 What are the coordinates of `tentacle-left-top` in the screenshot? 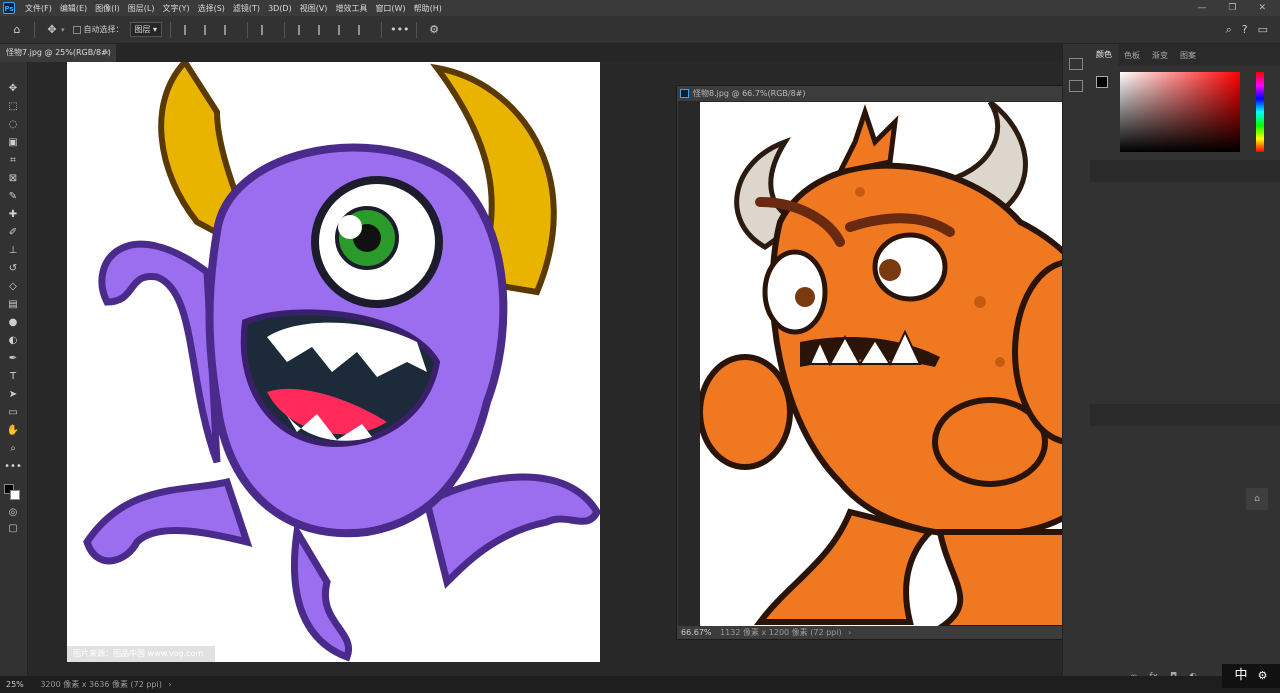 It's located at (159, 352).